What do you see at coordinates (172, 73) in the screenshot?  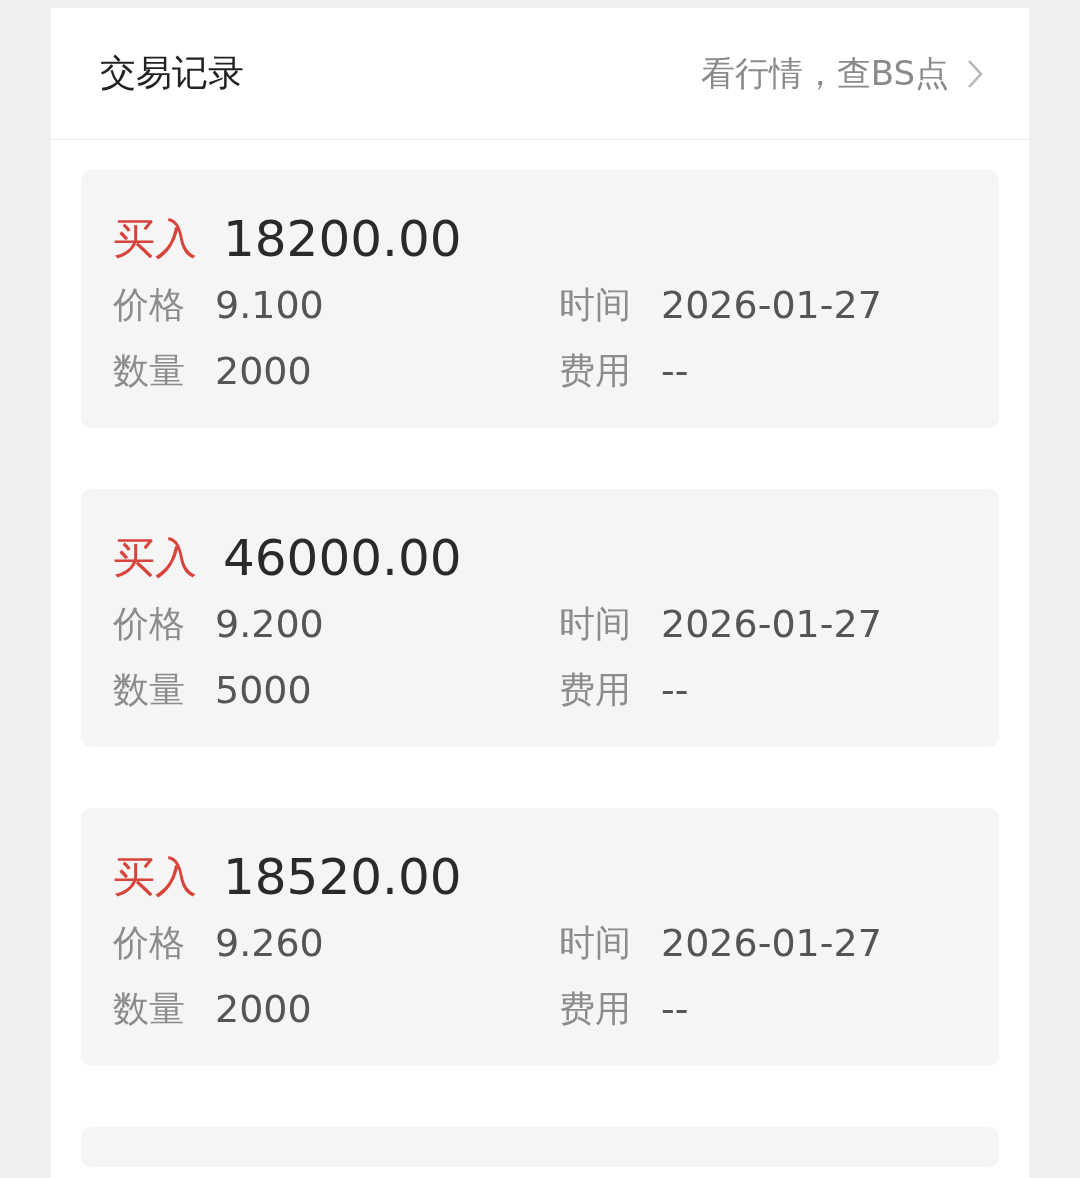 I see `page-title: 交易记录` at bounding box center [172, 73].